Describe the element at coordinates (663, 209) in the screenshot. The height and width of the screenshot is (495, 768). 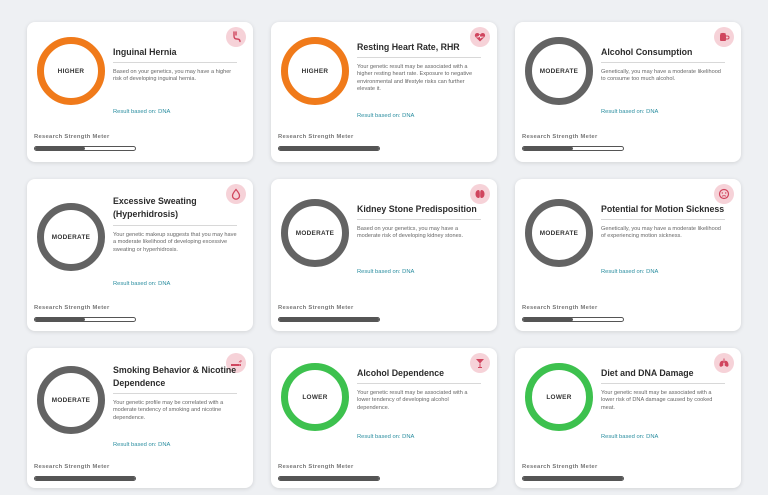
I see `trait-title: Potential for Motion Sickness` at that location.